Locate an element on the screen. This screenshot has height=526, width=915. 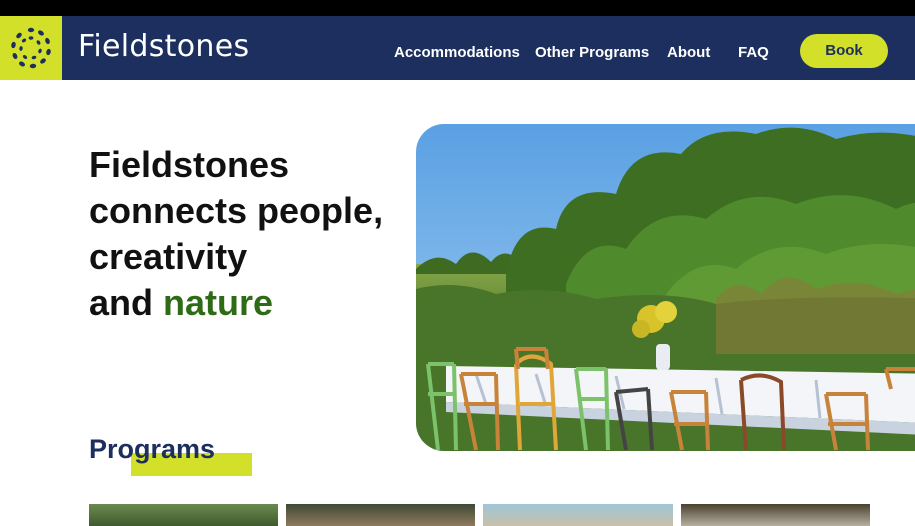
programs-heading: Programs is located at coordinates (152, 449).